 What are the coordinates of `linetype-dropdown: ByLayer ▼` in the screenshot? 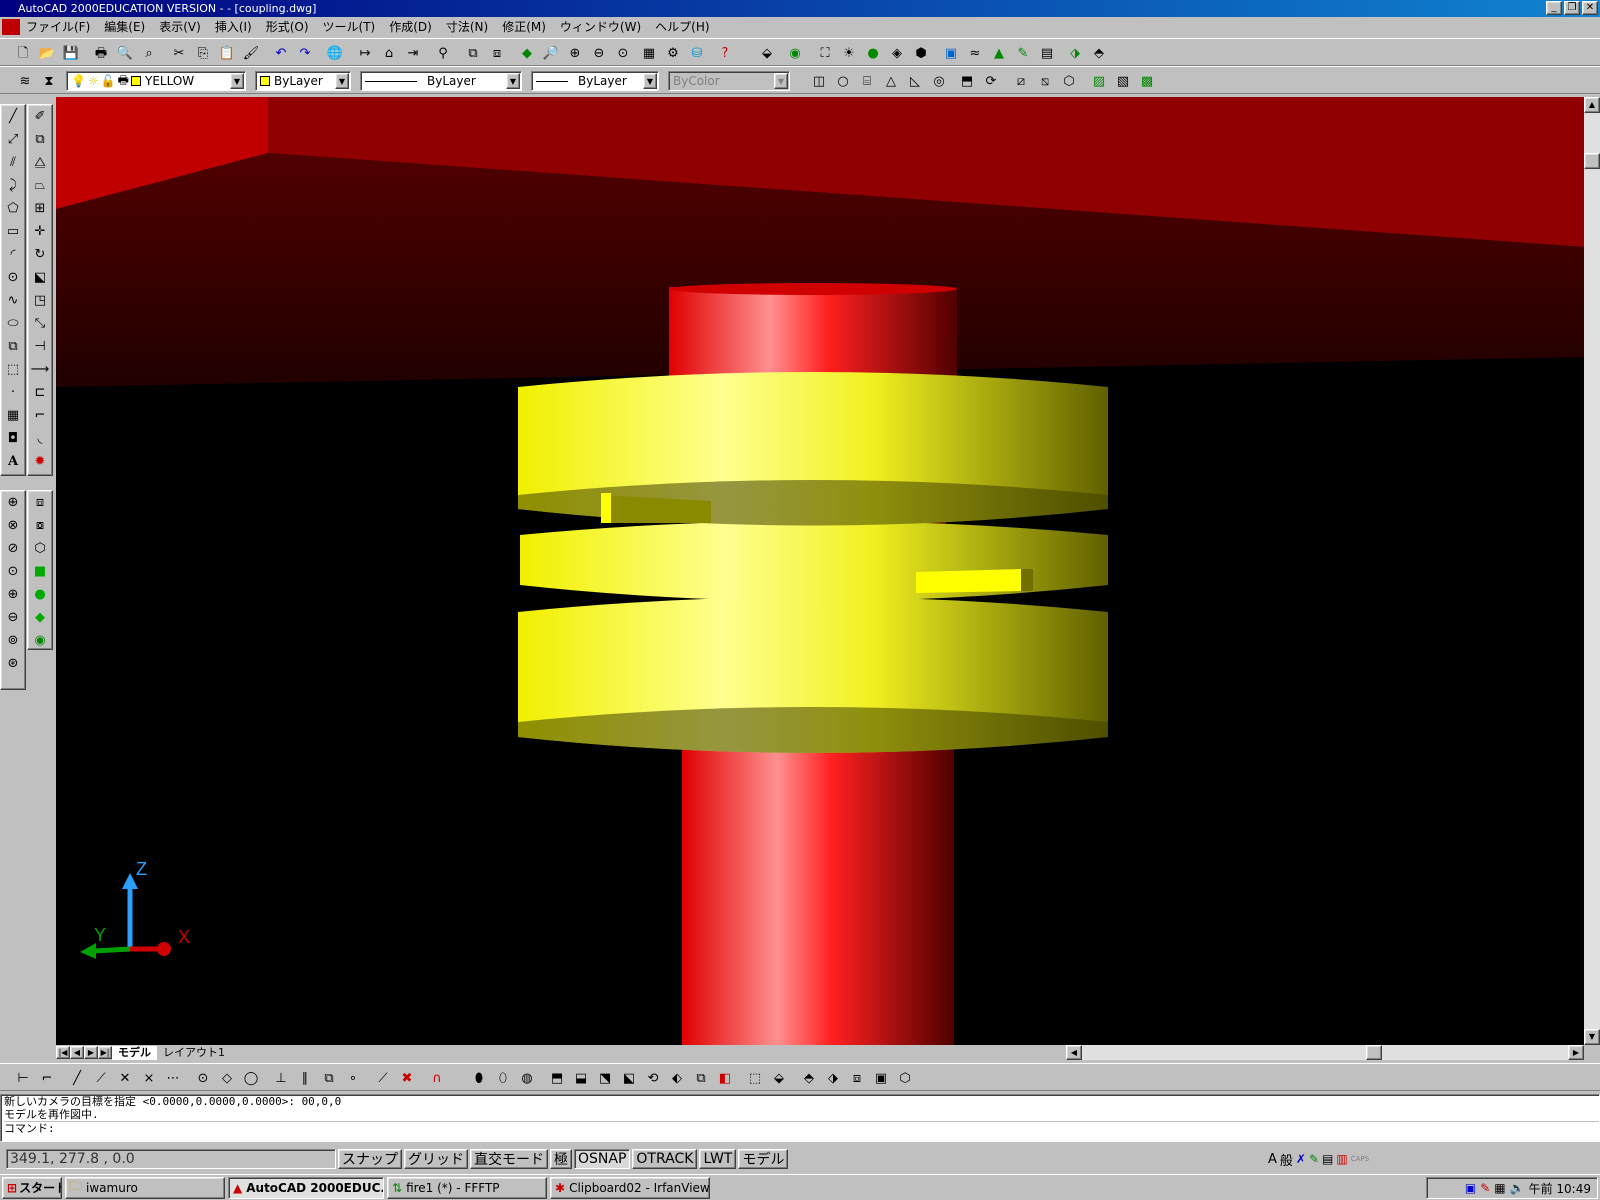 It's located at (441, 81).